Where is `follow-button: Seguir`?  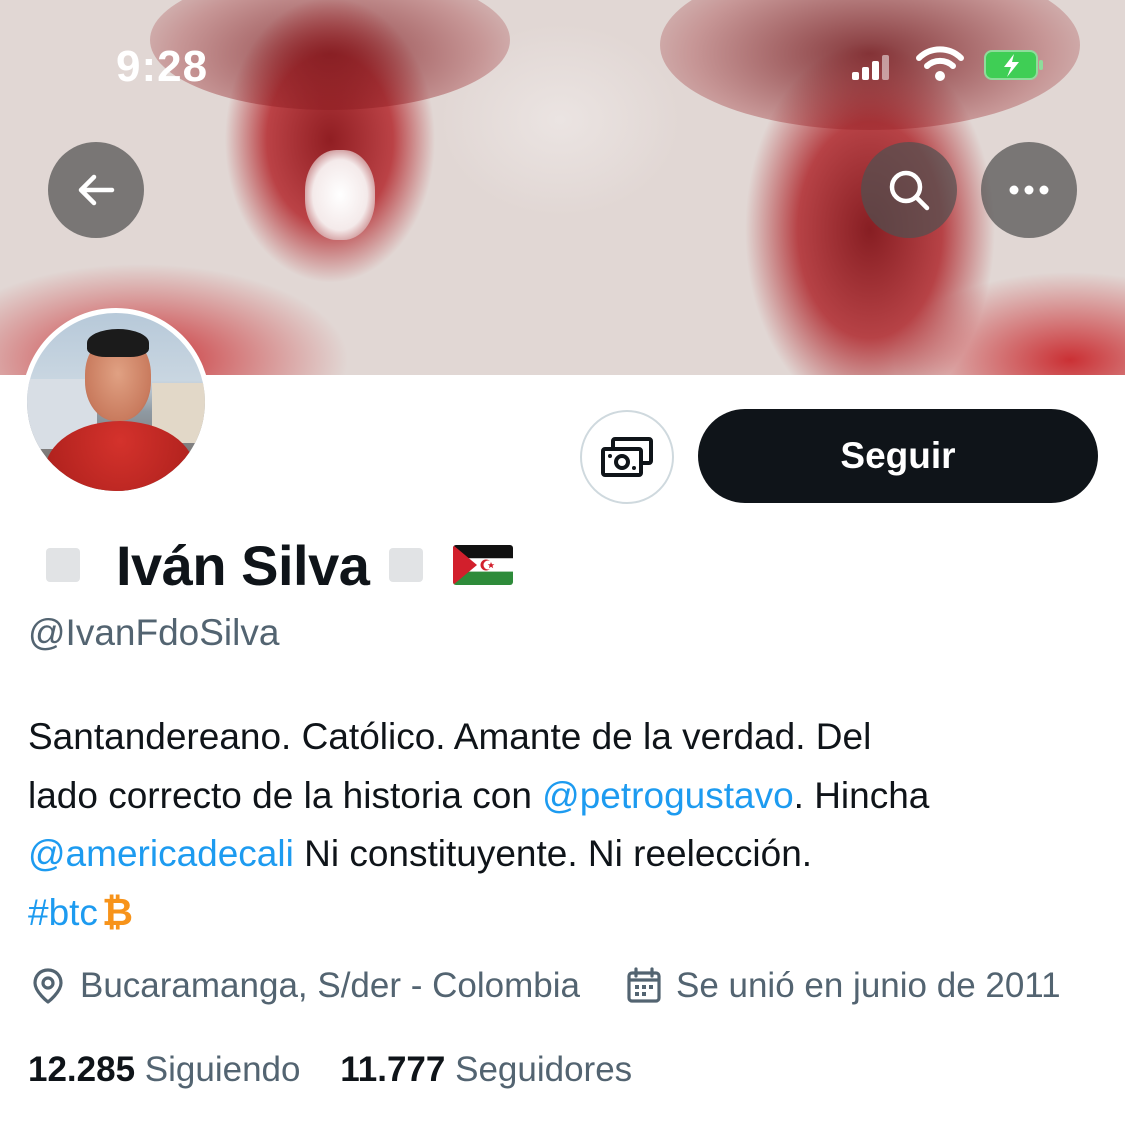 follow-button: Seguir is located at coordinates (898, 456).